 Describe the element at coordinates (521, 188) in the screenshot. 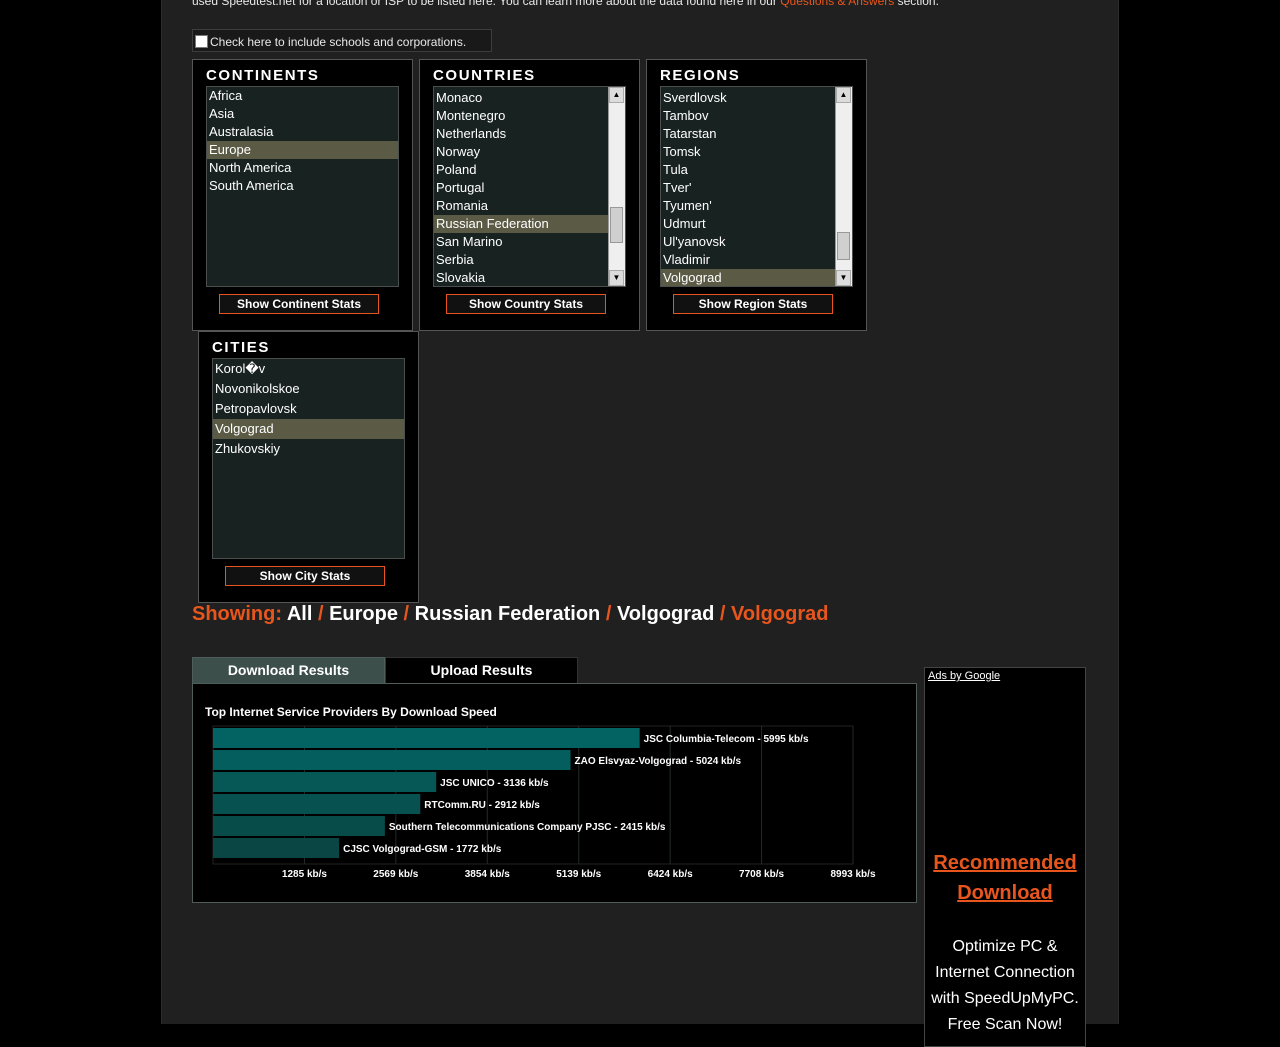

I see `countries-list-item: Portugal` at that location.